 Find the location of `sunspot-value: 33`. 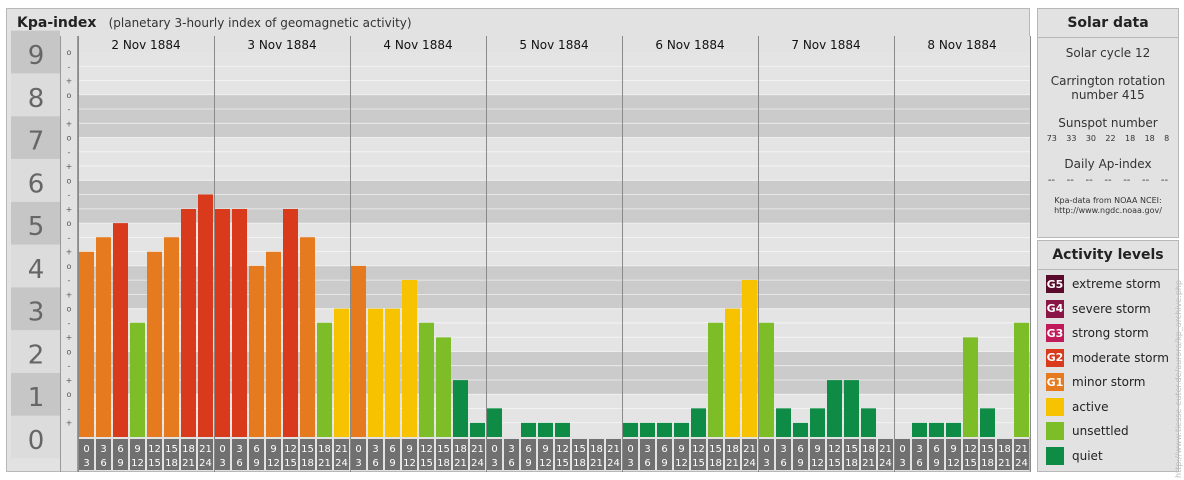

sunspot-value: 33 is located at coordinates (1071, 138).